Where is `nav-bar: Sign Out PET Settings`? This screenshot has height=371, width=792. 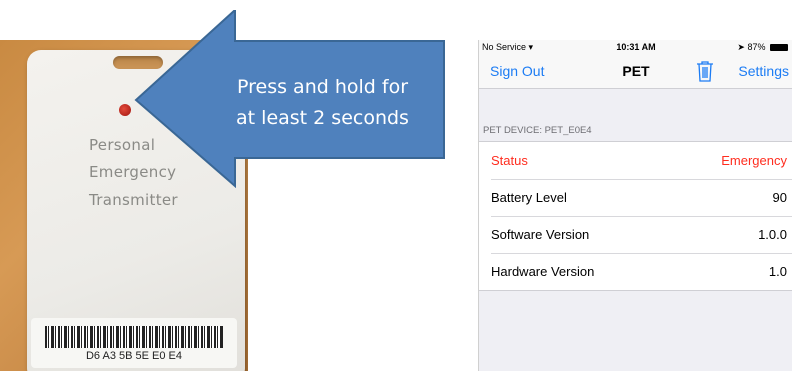 nav-bar: Sign Out PET Settings is located at coordinates (635, 71).